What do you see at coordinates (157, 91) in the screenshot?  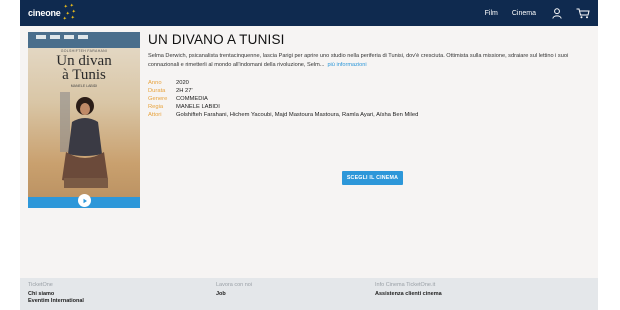 I see `detail-label: Durata` at bounding box center [157, 91].